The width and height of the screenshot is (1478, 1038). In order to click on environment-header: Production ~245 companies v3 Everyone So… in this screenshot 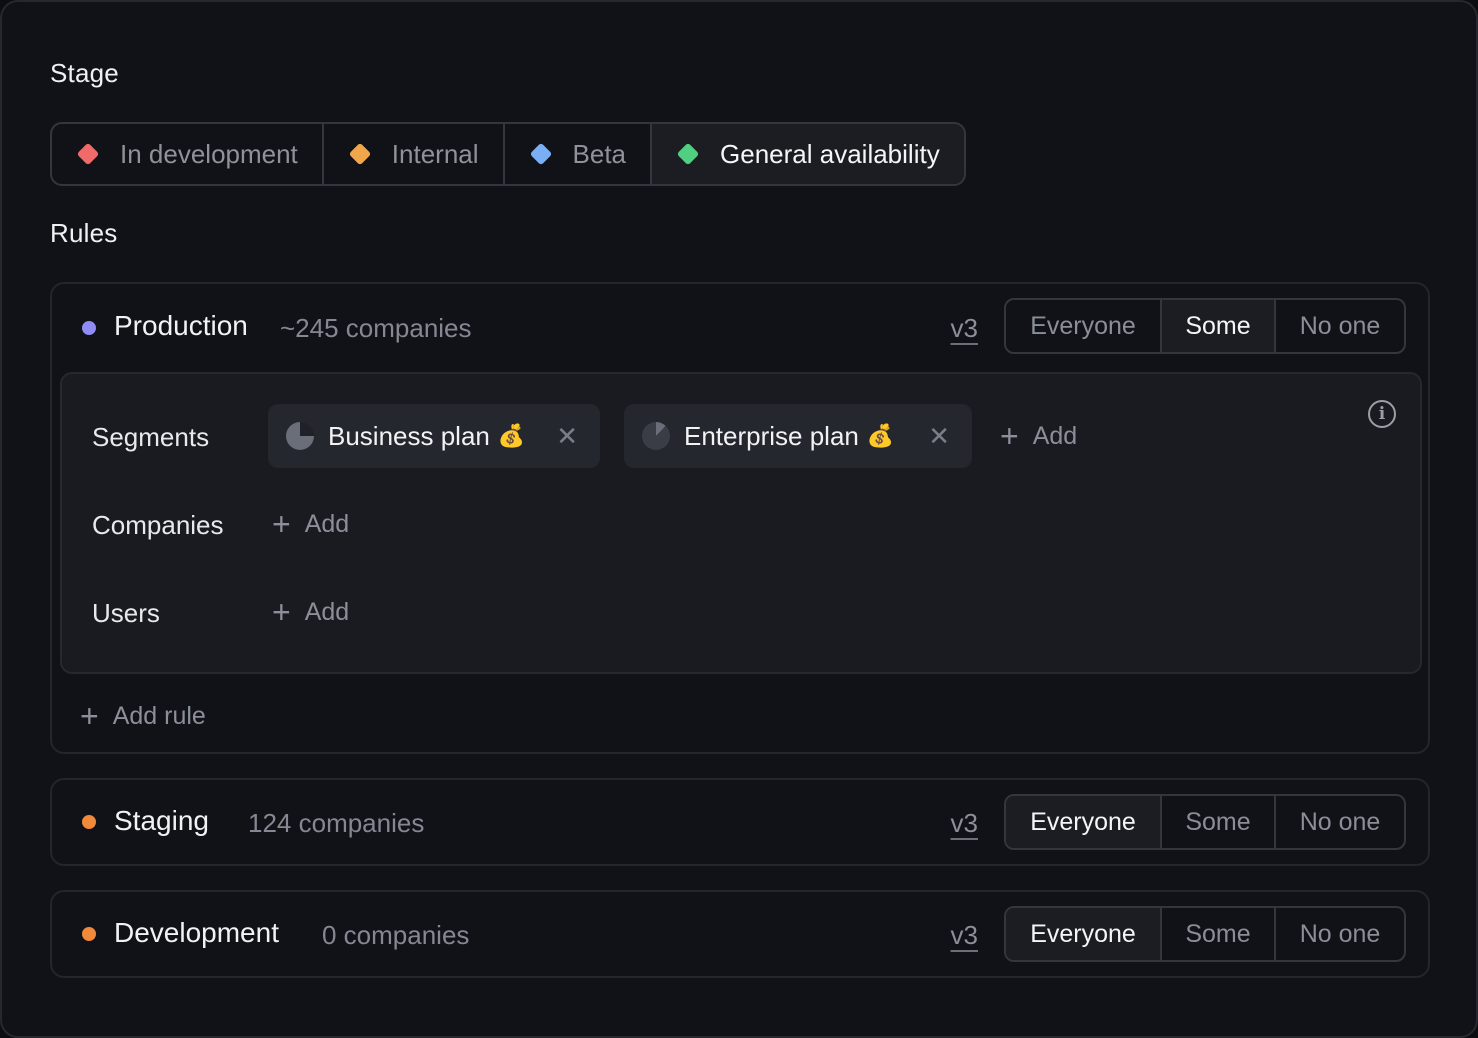, I will do `click(740, 326)`.